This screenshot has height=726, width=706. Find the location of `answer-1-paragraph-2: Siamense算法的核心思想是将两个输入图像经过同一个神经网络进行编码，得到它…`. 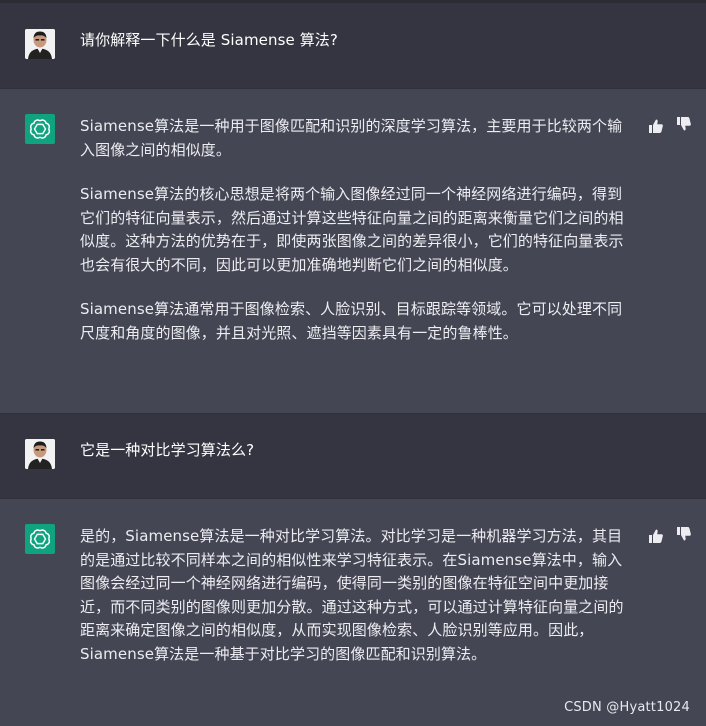

answer-1-paragraph-2: Siamense算法的核心思想是将两个输入图像经过同一个神经网络进行编码，得到它… is located at coordinates (352, 229).